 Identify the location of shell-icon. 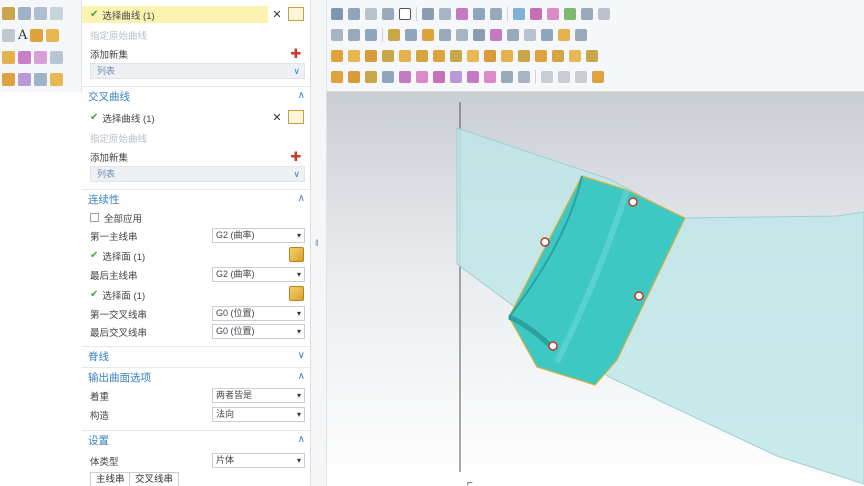
(558, 56).